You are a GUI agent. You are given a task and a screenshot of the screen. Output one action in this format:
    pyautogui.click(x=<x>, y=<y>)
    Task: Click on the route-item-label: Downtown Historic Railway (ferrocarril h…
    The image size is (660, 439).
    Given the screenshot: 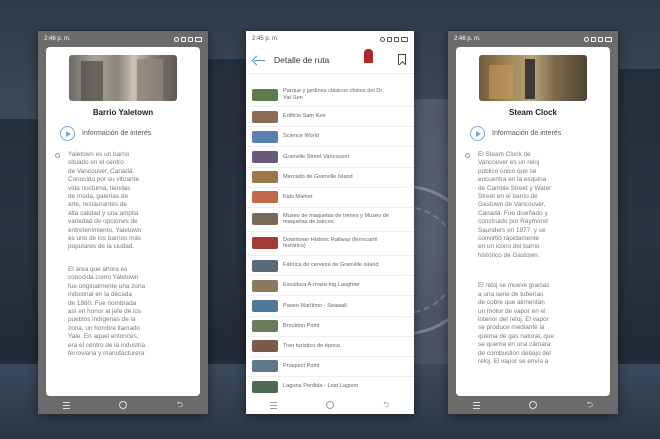 What is the action you would take?
    pyautogui.click(x=330, y=243)
    